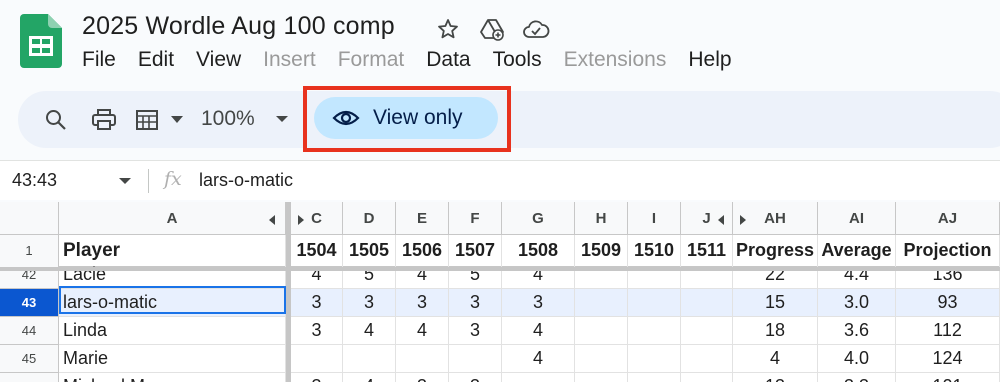 The width and height of the screenshot is (1000, 382). Describe the element at coordinates (538, 218) in the screenshot. I see `column-header-g: G` at that location.